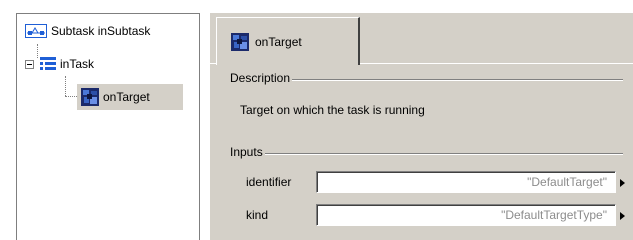 This screenshot has height=240, width=633. I want to click on identifier-field: "DefaultTarget", so click(466, 182).